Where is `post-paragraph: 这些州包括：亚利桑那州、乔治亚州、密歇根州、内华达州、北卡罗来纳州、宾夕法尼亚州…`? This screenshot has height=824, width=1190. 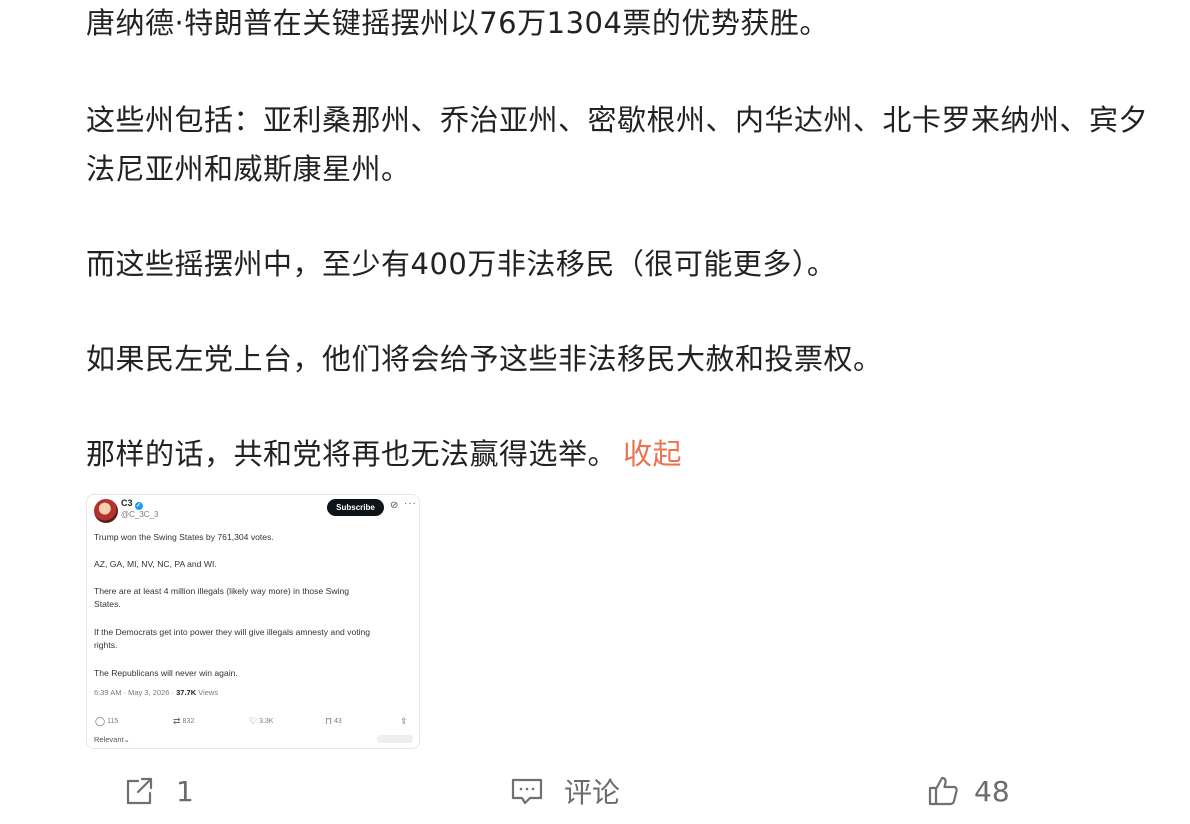
post-paragraph: 这些州包括：亚利桑那州、乔治亚州、密歇根州、内华达州、北卡罗来纳州、宾夕法尼亚州… is located at coordinates (617, 144).